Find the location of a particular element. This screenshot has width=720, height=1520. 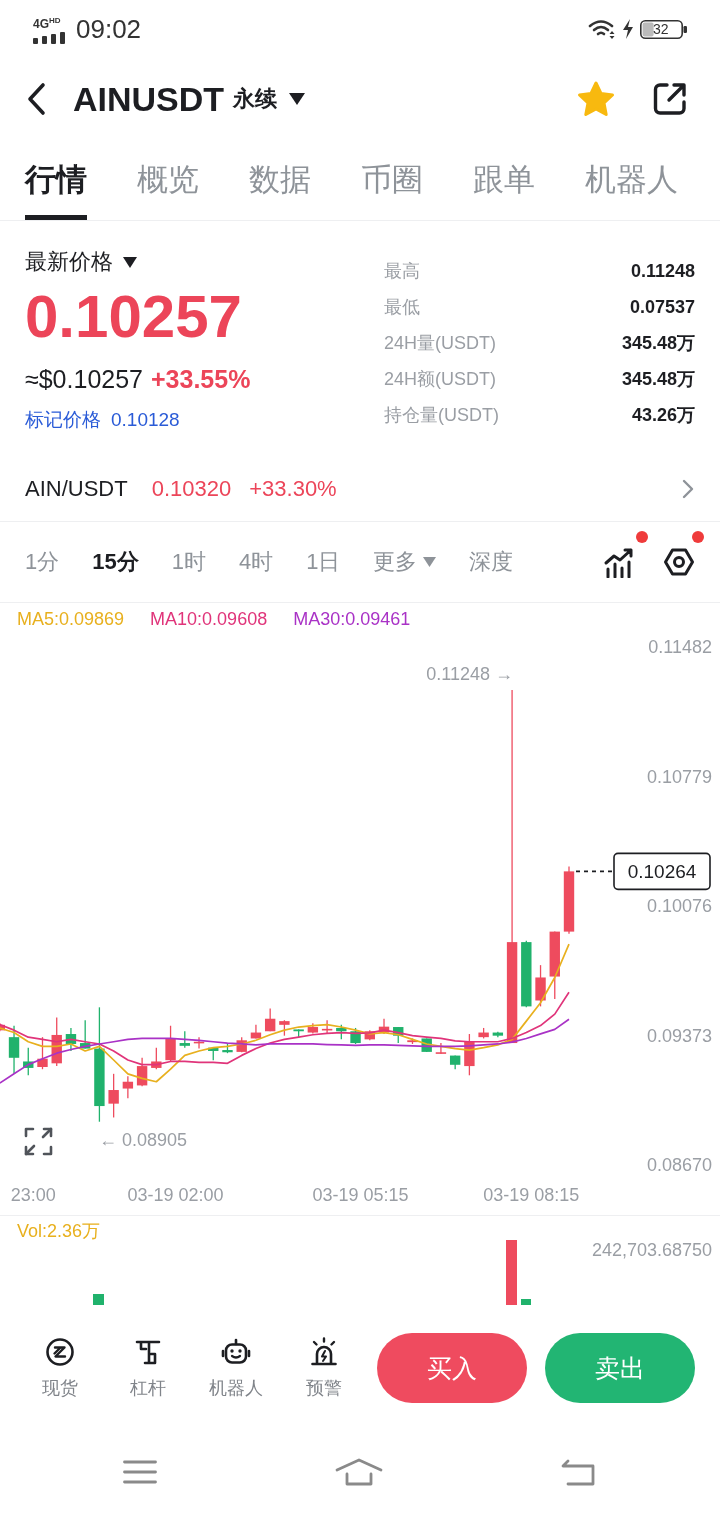

spot-icon is located at coordinates (60, 1352).